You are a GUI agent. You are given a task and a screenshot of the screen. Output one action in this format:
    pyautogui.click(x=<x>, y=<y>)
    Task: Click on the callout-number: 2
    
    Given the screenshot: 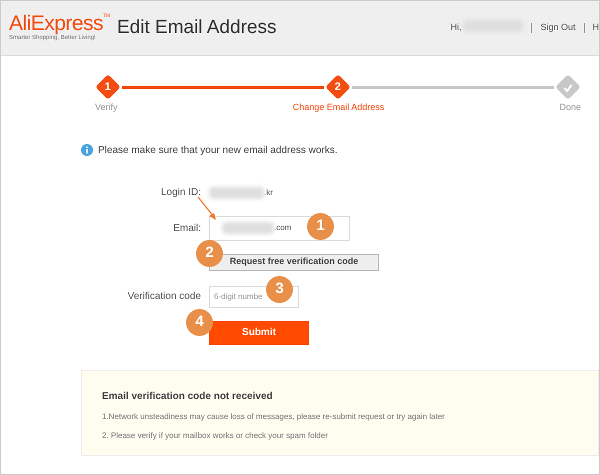 What is the action you would take?
    pyautogui.click(x=209, y=253)
    